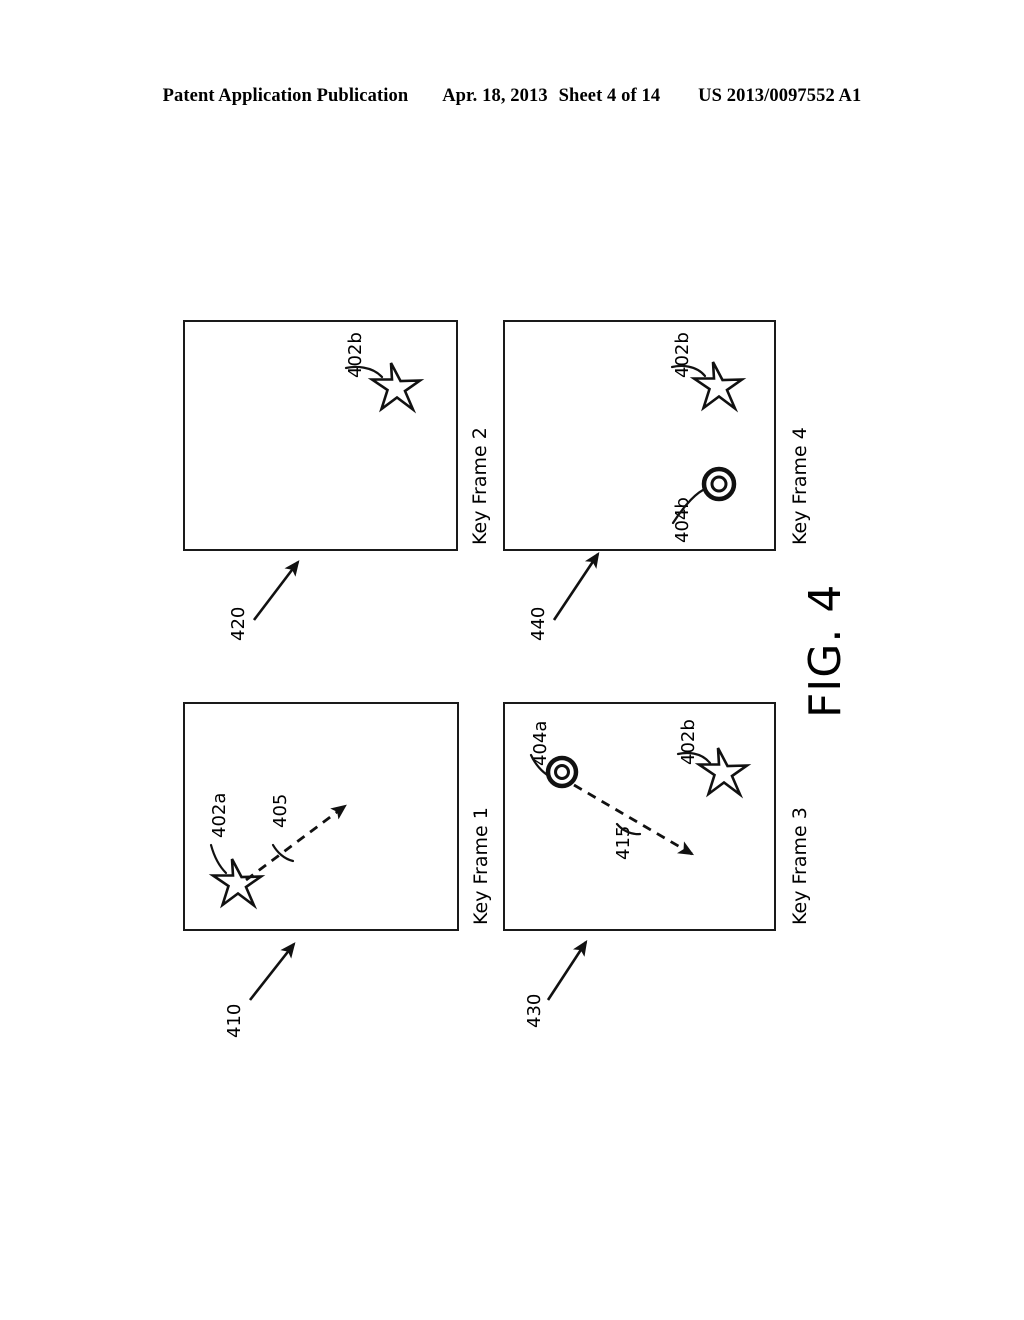 The image size is (1024, 1320). What do you see at coordinates (825, 650) in the screenshot?
I see `figure-caption: FIG. 4` at bounding box center [825, 650].